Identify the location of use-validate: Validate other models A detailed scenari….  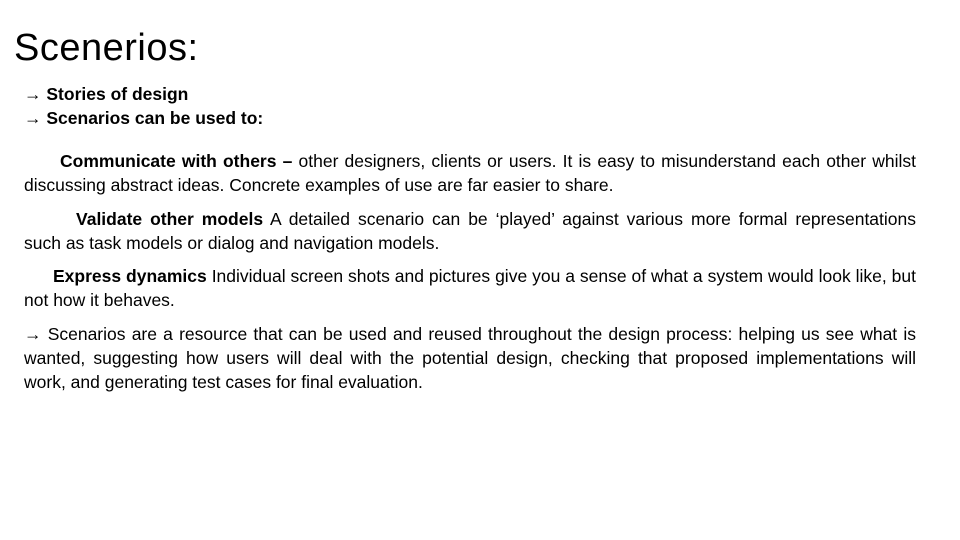
(470, 231).